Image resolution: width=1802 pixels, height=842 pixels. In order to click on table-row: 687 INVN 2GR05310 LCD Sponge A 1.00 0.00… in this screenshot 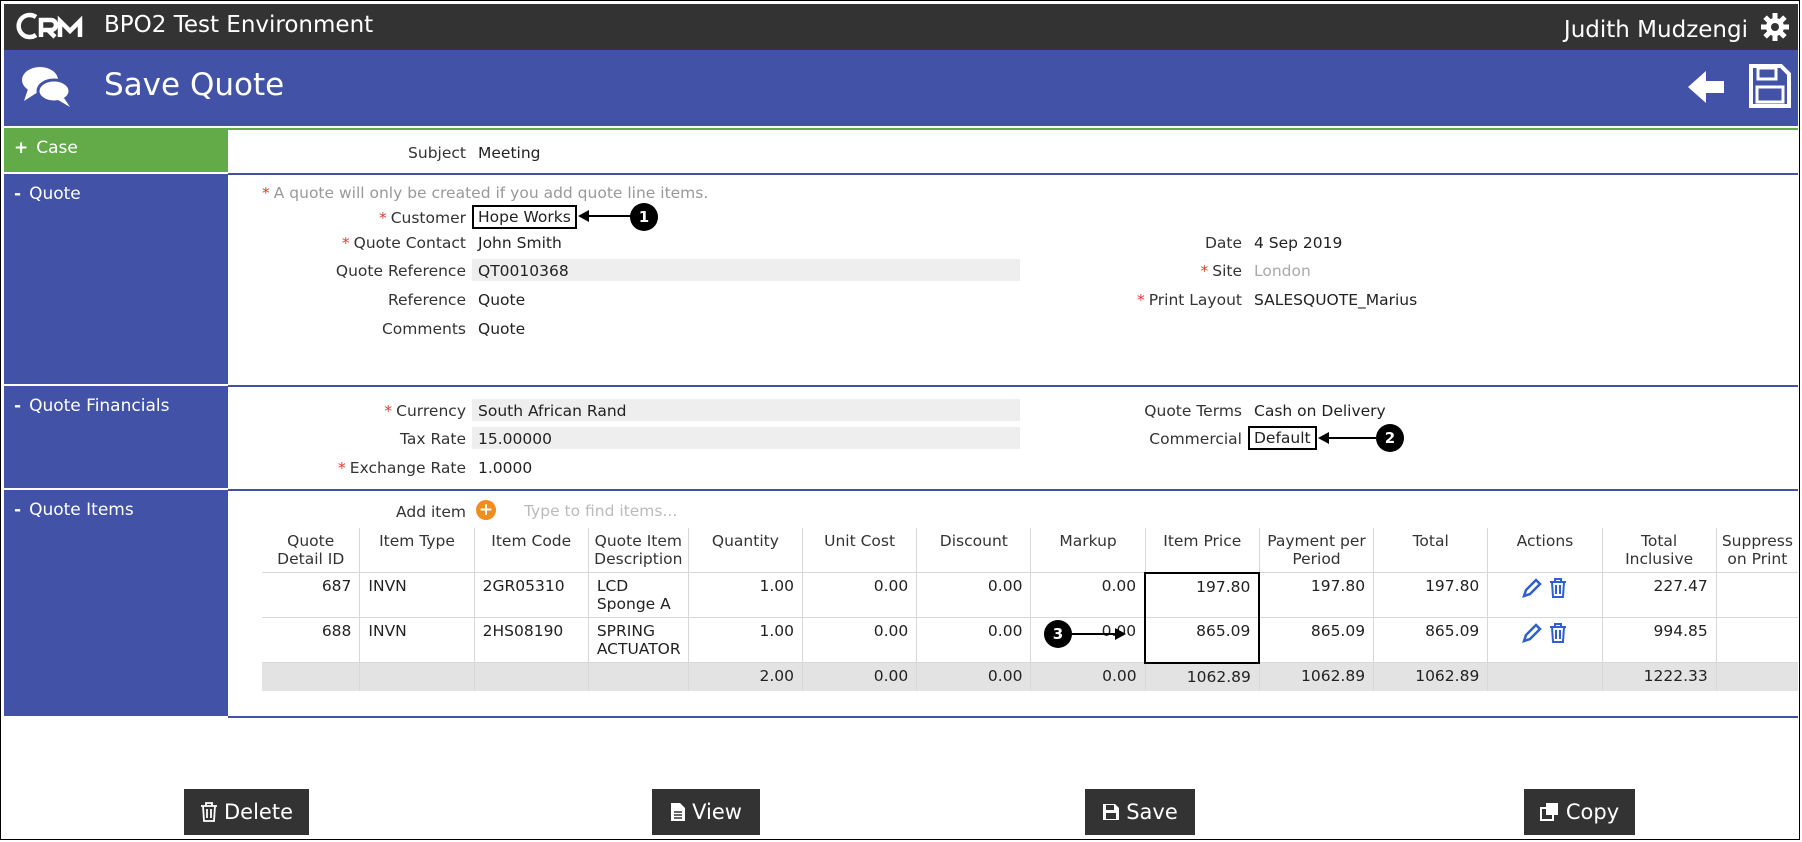, I will do `click(1030, 594)`.